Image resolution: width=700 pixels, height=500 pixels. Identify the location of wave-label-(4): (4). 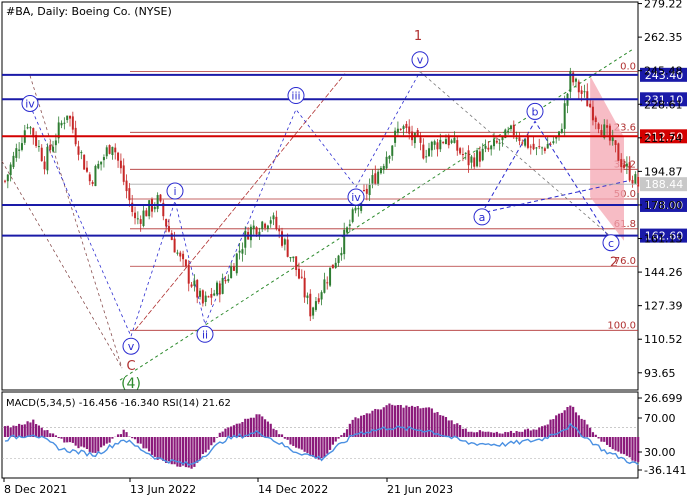
(131, 384).